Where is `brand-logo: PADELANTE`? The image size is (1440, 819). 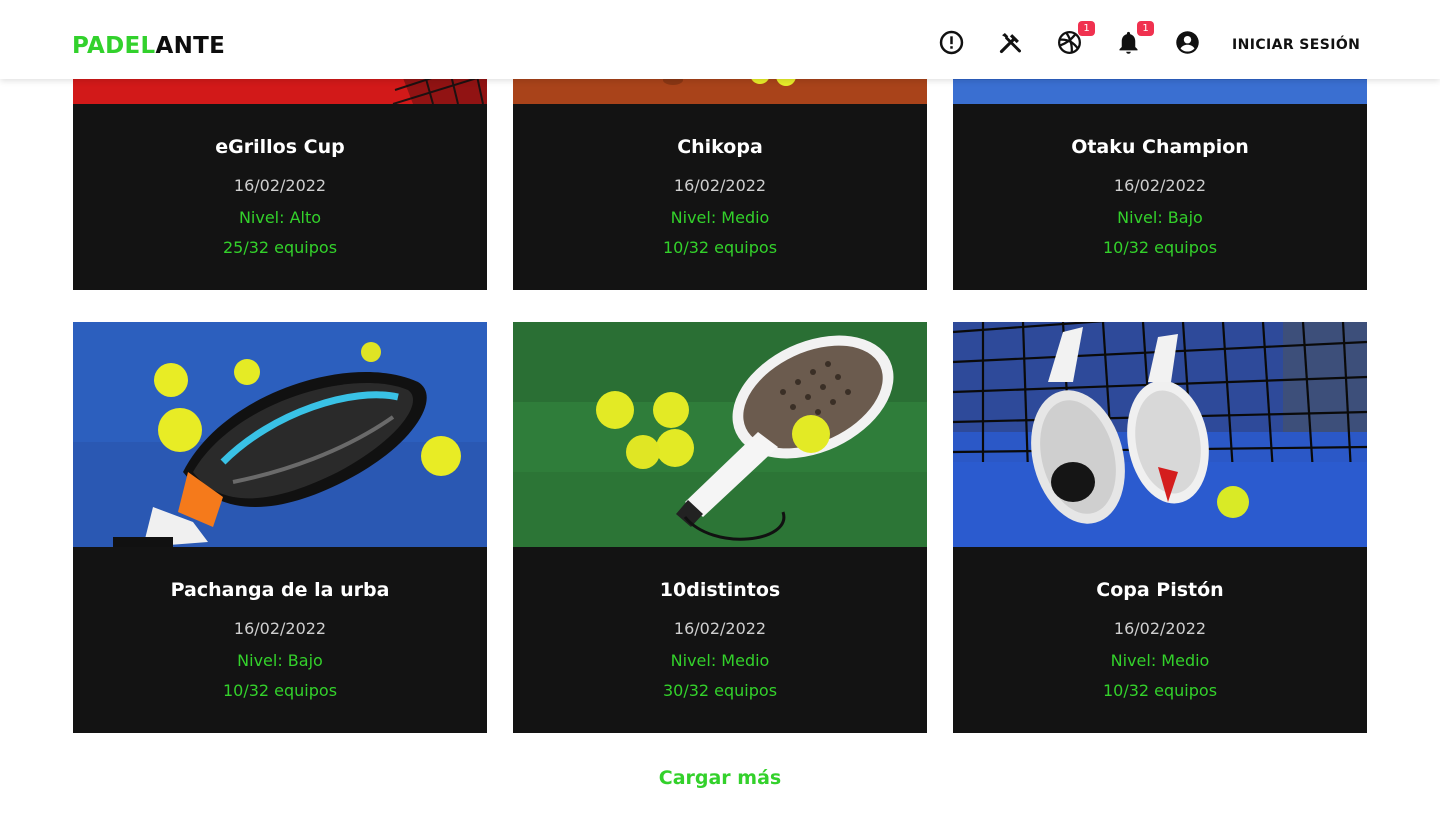 brand-logo: PADELANTE is located at coordinates (148, 46).